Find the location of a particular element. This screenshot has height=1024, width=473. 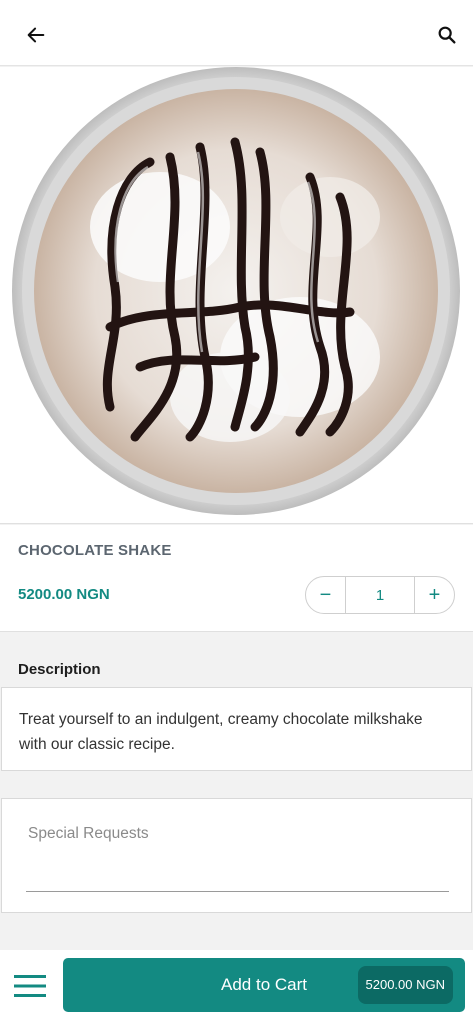

search-button is located at coordinates (447, 35).